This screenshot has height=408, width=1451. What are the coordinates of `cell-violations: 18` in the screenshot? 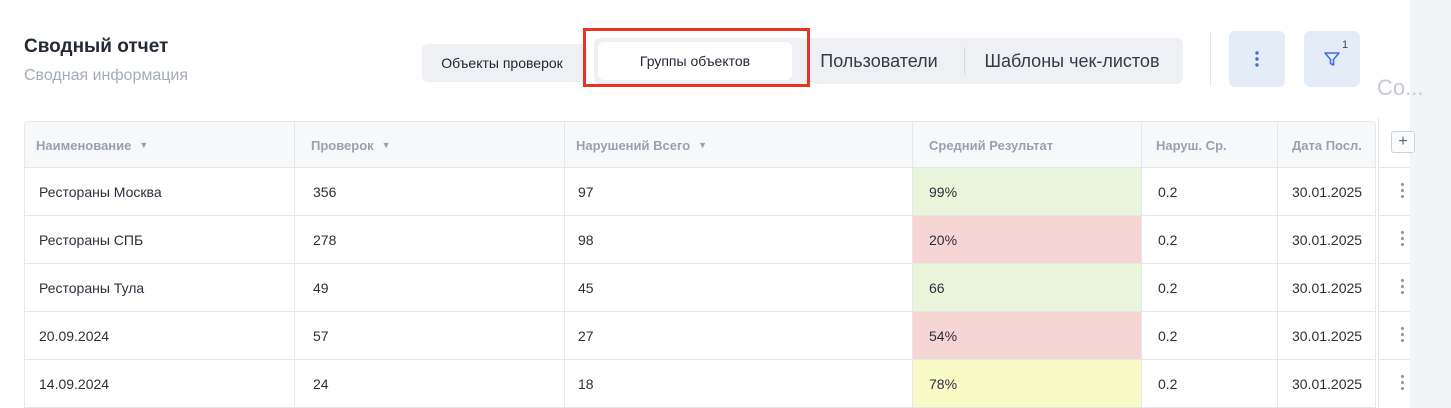 It's located at (737, 383).